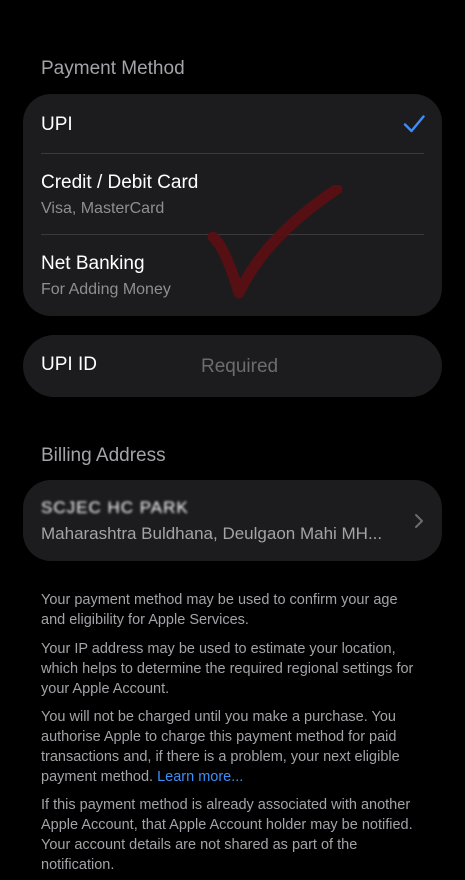 Image resolution: width=465 pixels, height=880 pixels. I want to click on payment-method-heading: Payment Method, so click(113, 68).